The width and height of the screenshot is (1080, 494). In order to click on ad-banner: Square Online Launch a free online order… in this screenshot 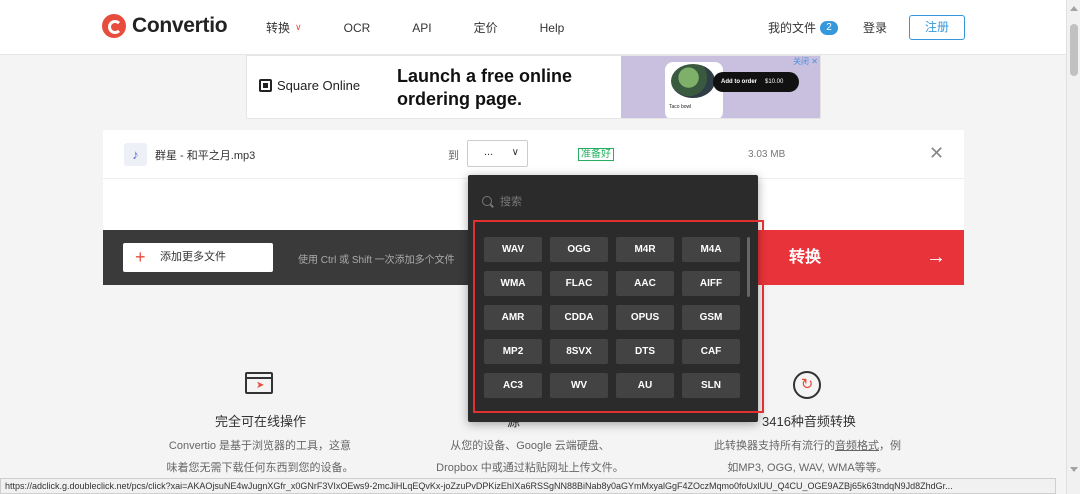, I will do `click(533, 87)`.